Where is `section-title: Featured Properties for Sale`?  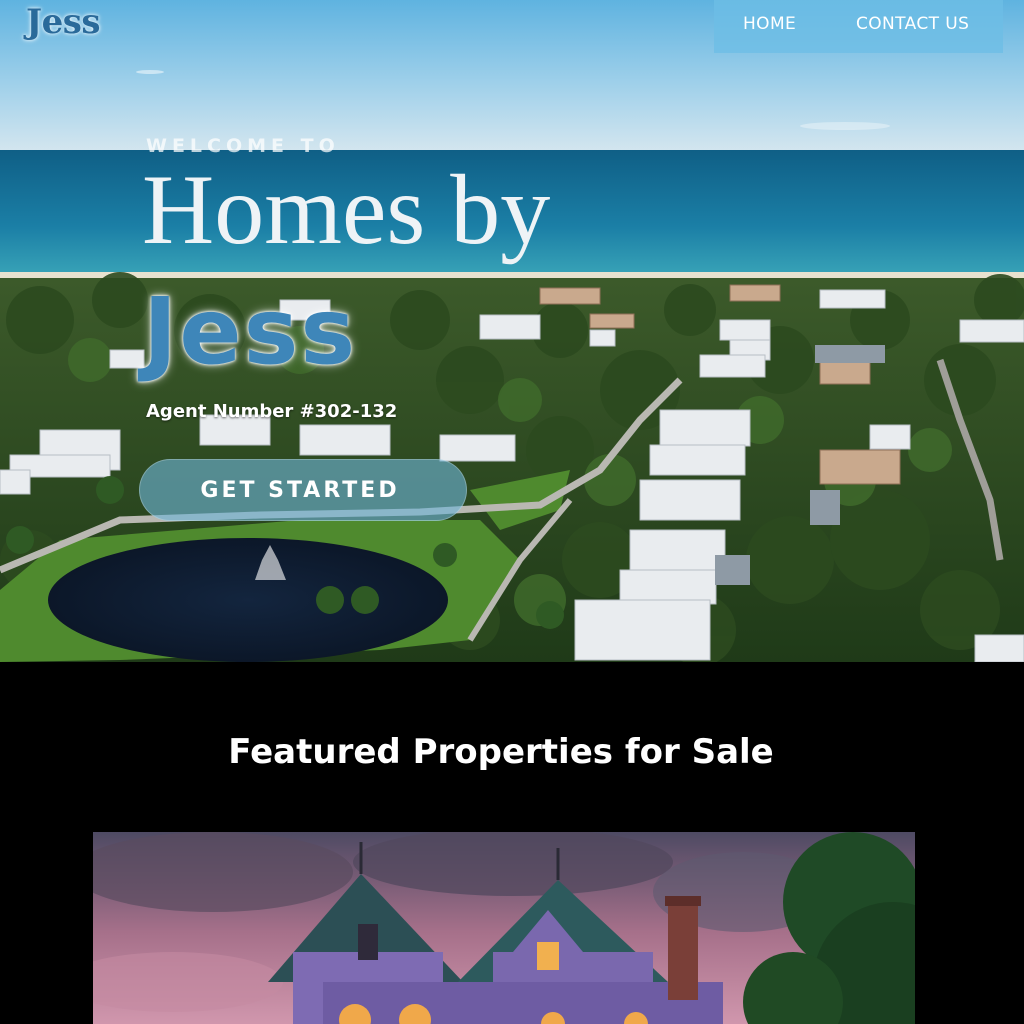 section-title: Featured Properties for Sale is located at coordinates (501, 752).